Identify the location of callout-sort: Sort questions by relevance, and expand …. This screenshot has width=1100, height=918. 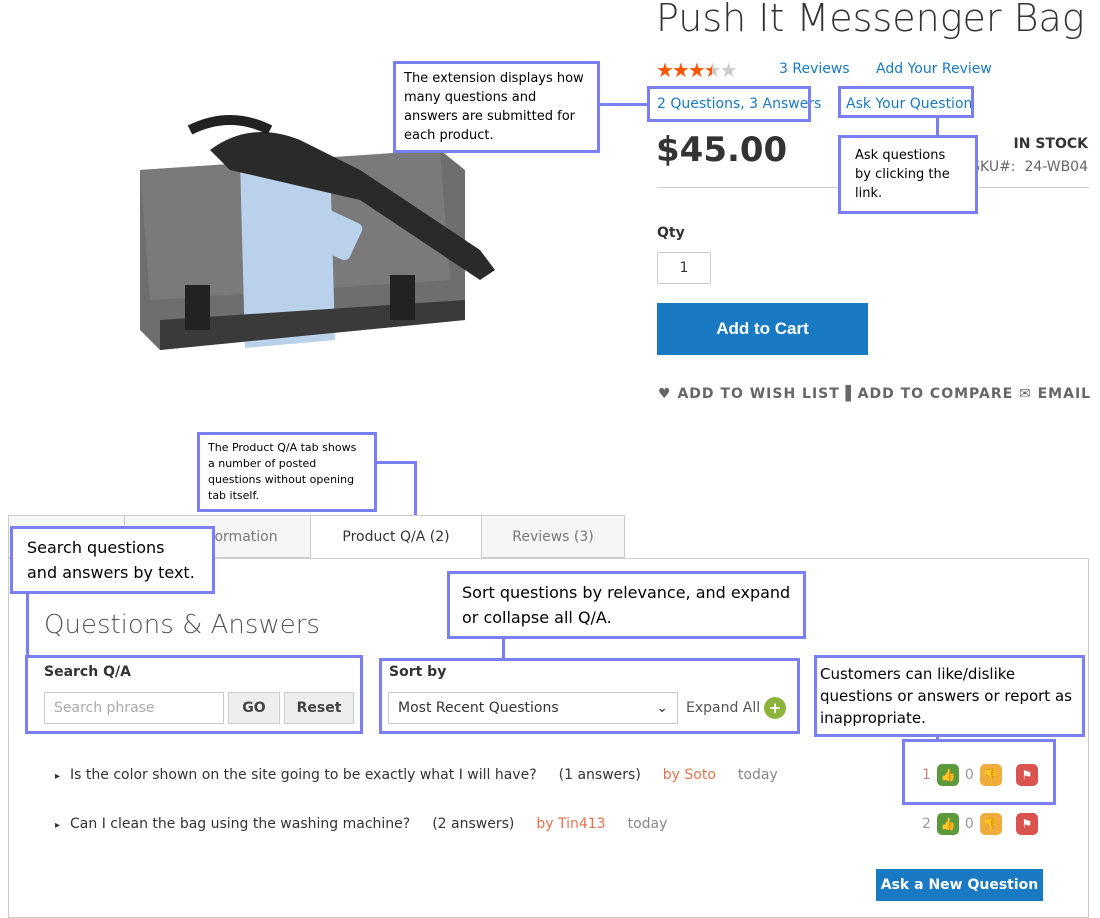
(626, 605).